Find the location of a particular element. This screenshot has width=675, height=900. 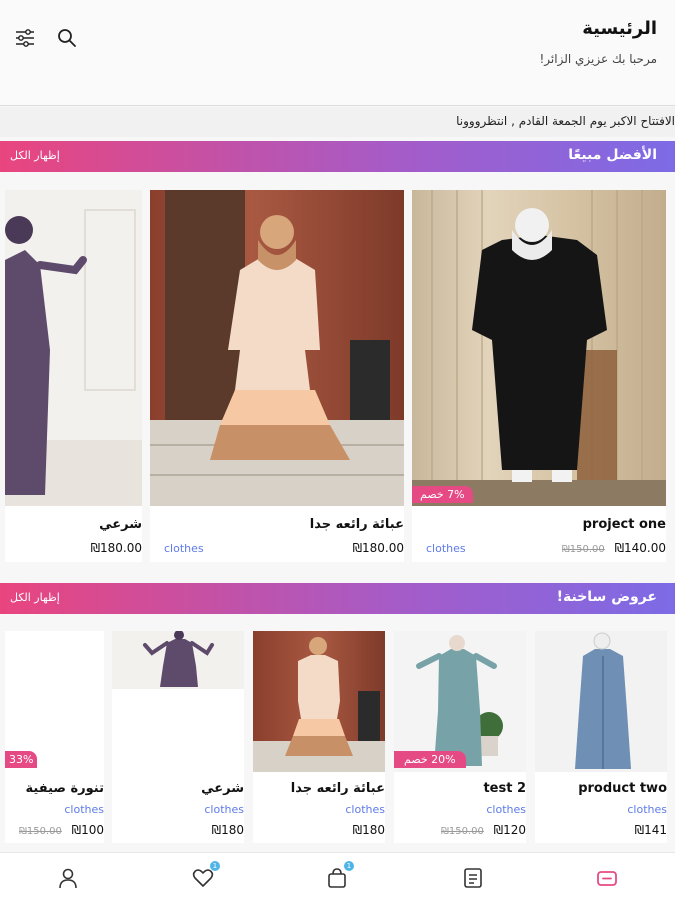

search-icon is located at coordinates (67, 38).